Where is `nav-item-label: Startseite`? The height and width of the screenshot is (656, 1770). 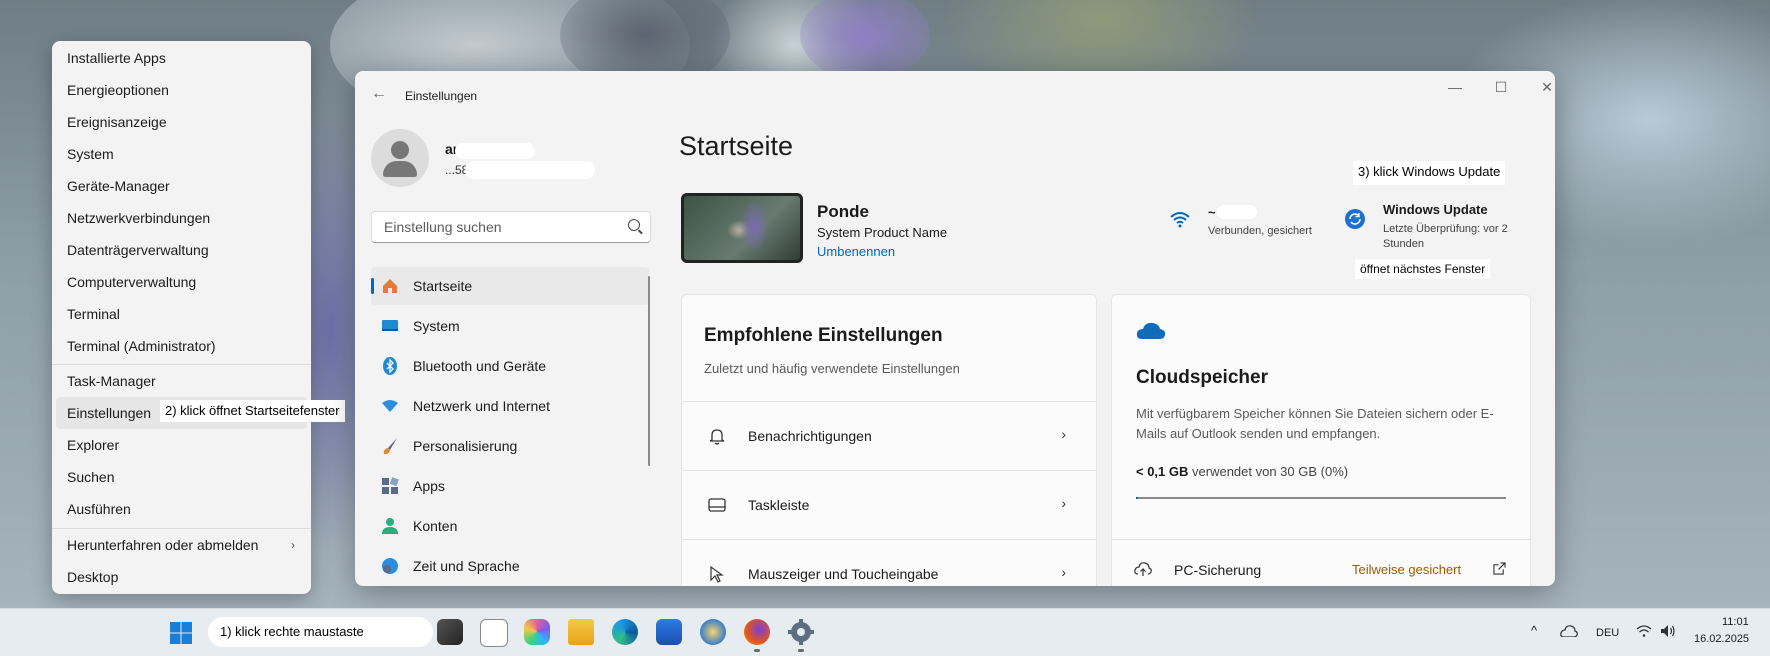 nav-item-label: Startseite is located at coordinates (443, 286).